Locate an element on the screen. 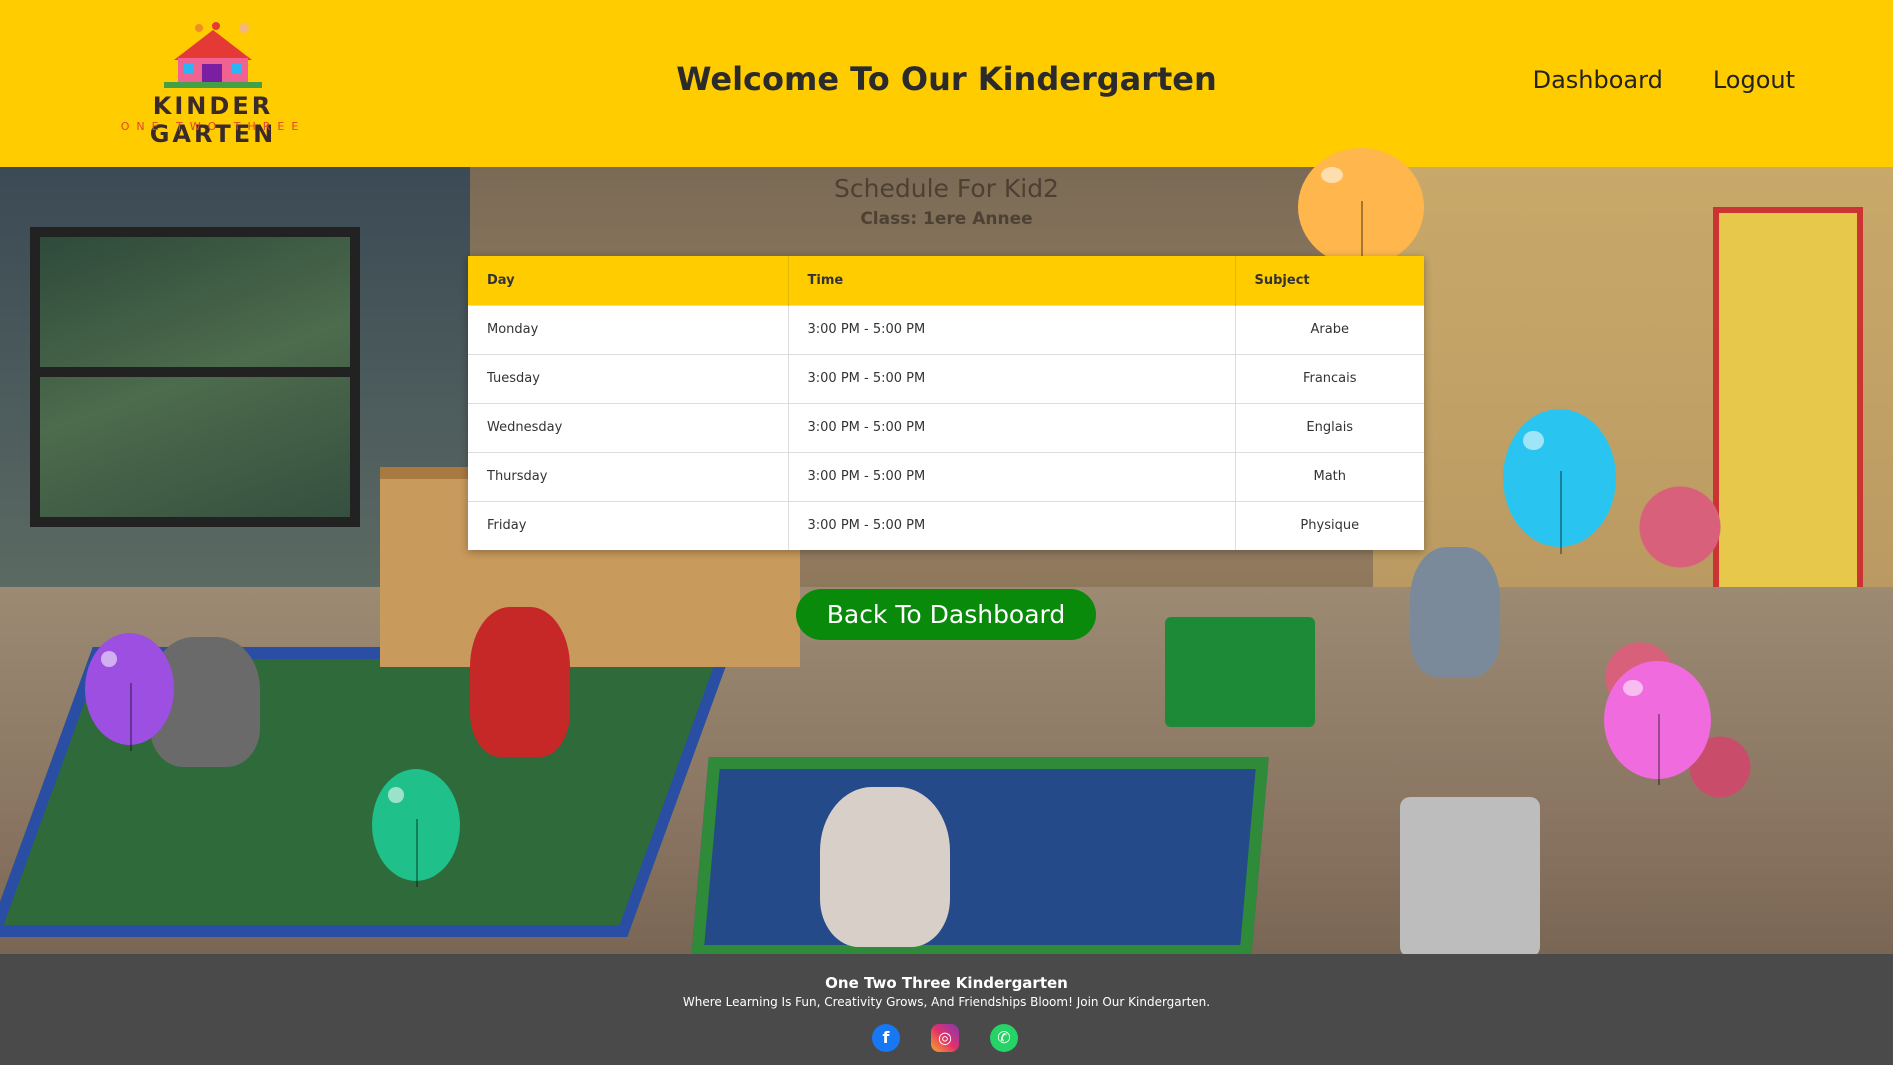 This screenshot has width=1893, height=1065. column-header-time: Time is located at coordinates (1012, 280).